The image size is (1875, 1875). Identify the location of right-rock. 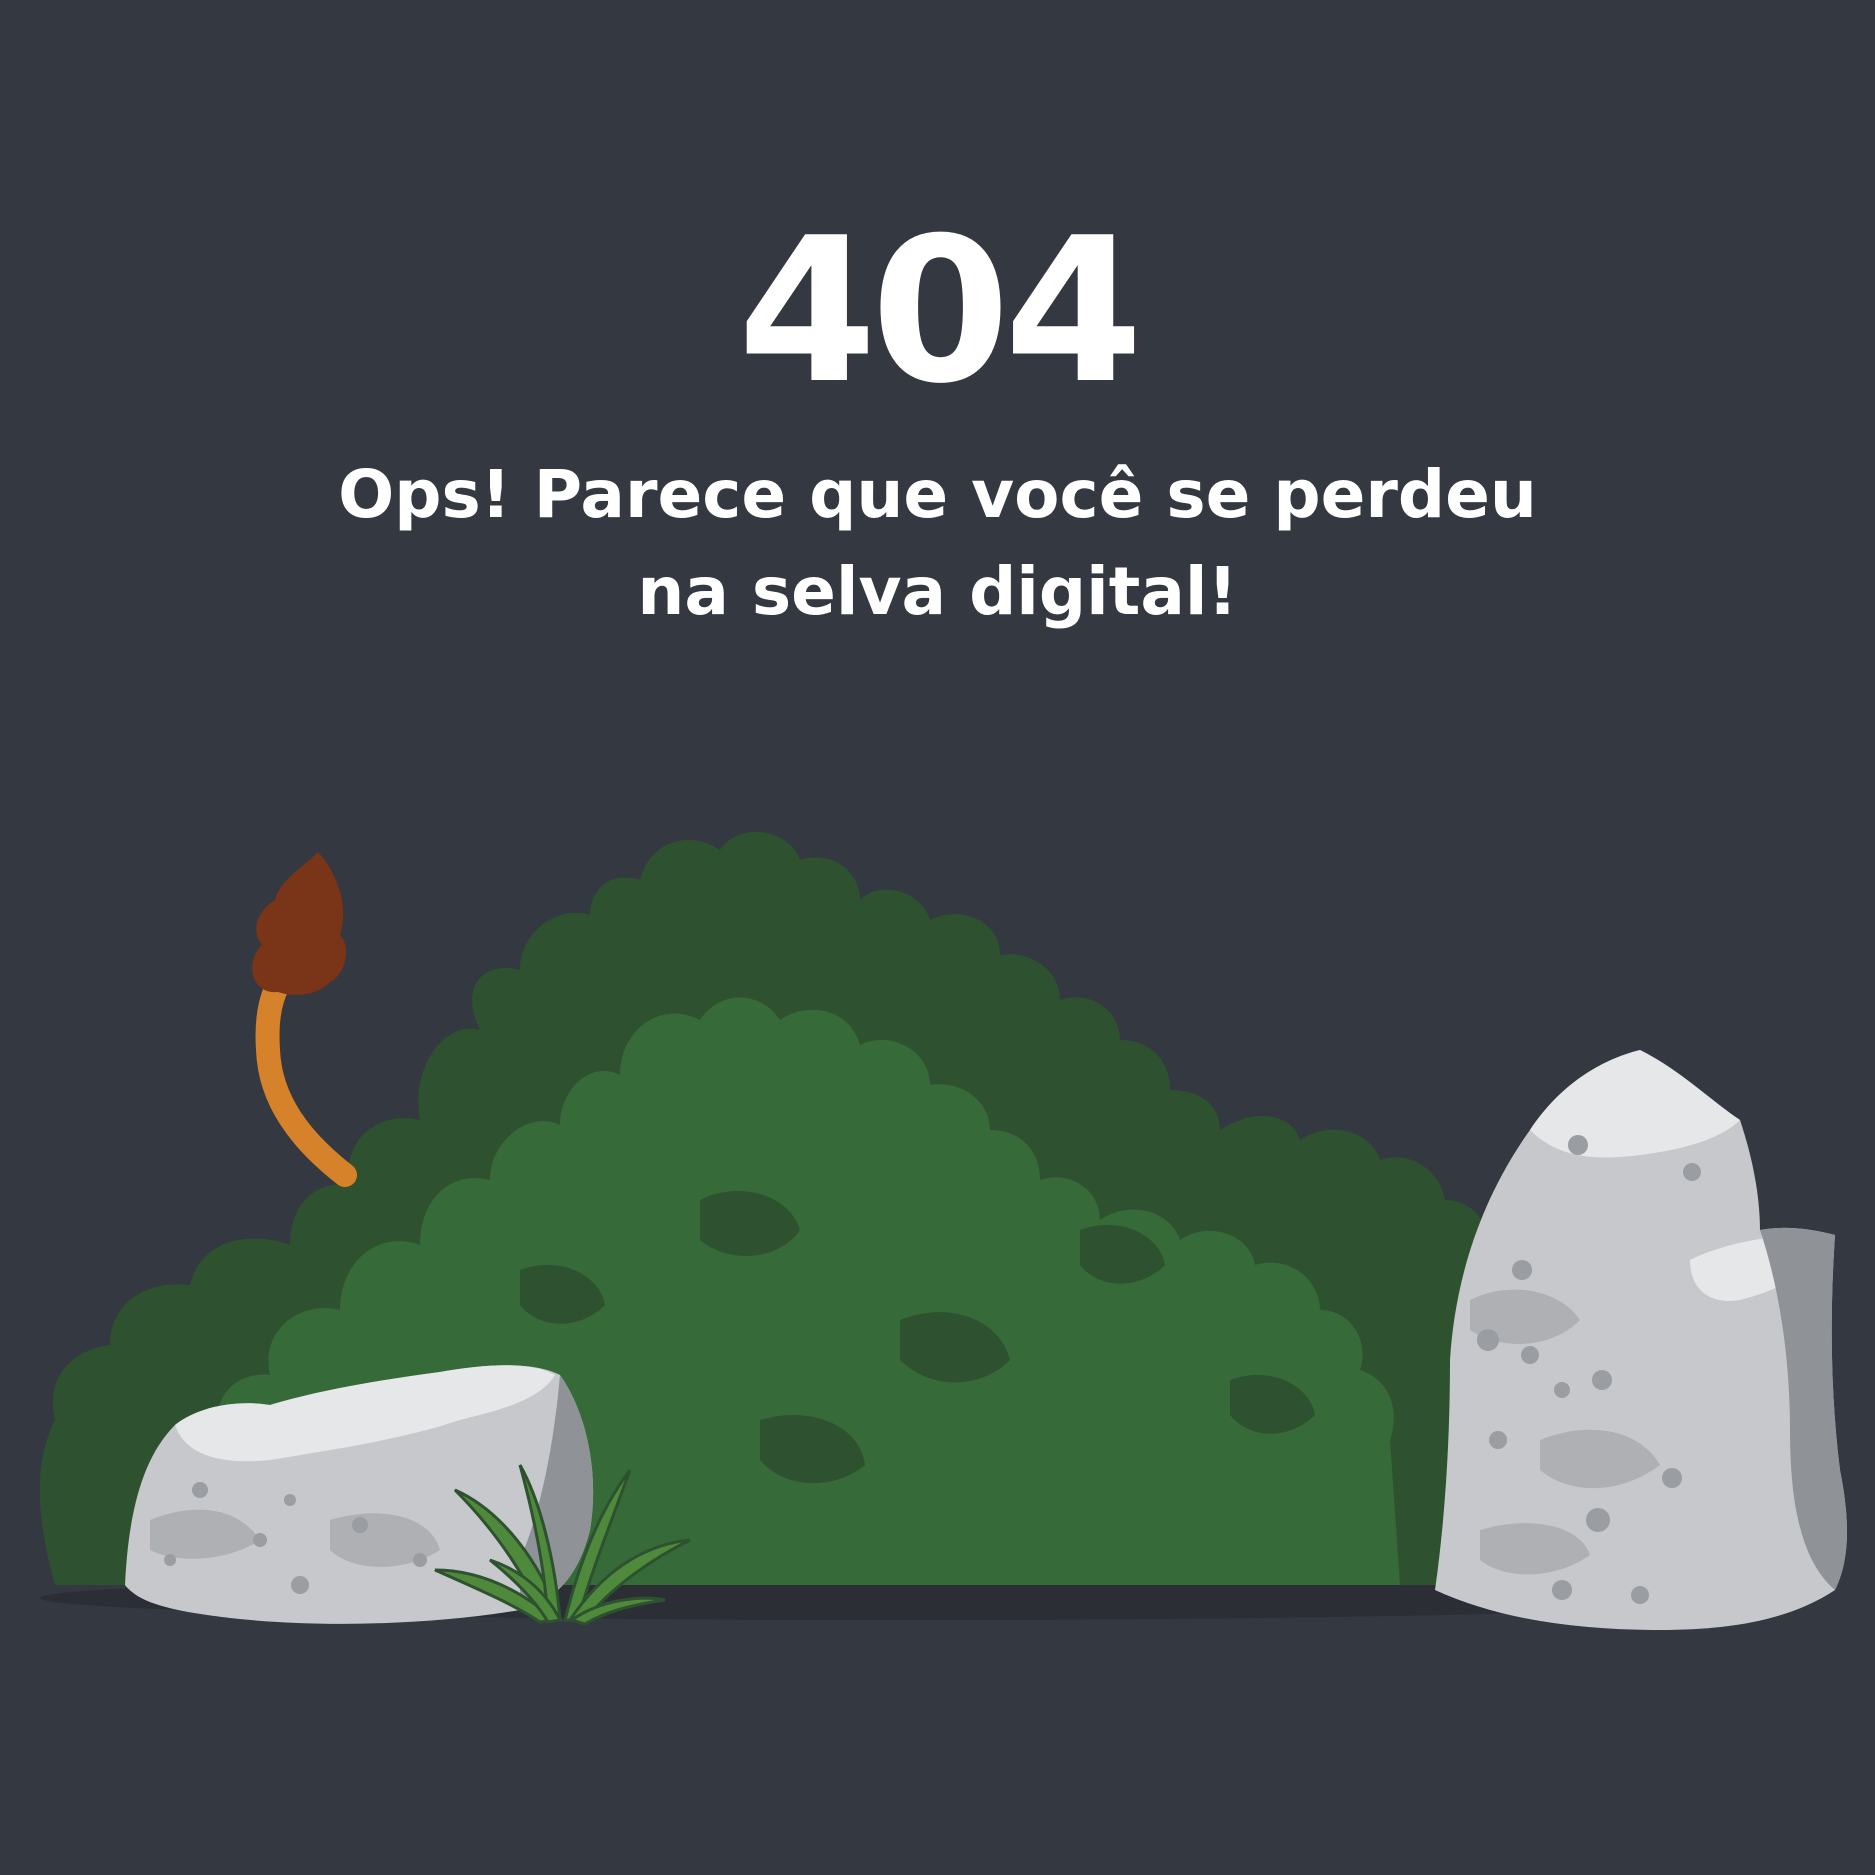
(1641, 1340).